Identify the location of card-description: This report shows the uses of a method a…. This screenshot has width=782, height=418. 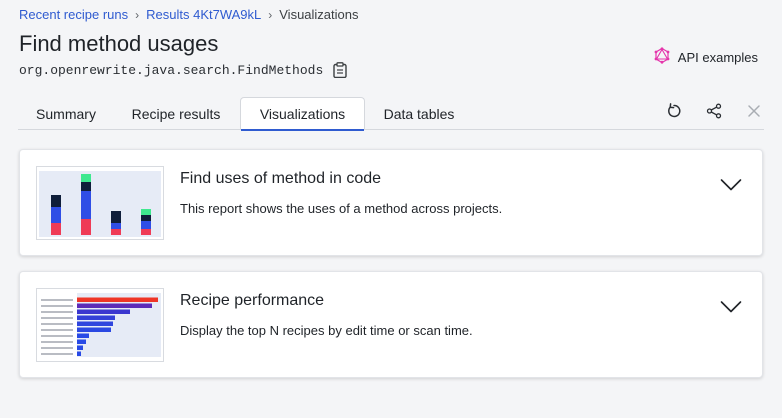
(341, 208).